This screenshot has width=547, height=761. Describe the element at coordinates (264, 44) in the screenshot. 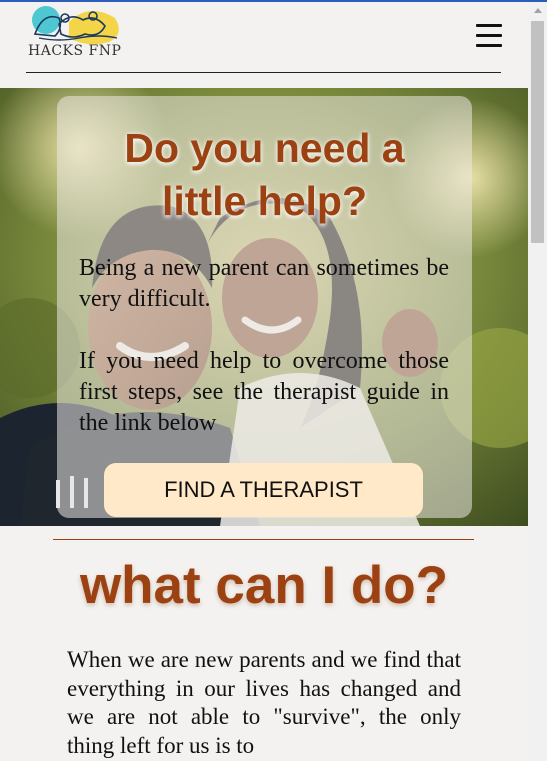

I see `site-header: HACKS FNP` at that location.